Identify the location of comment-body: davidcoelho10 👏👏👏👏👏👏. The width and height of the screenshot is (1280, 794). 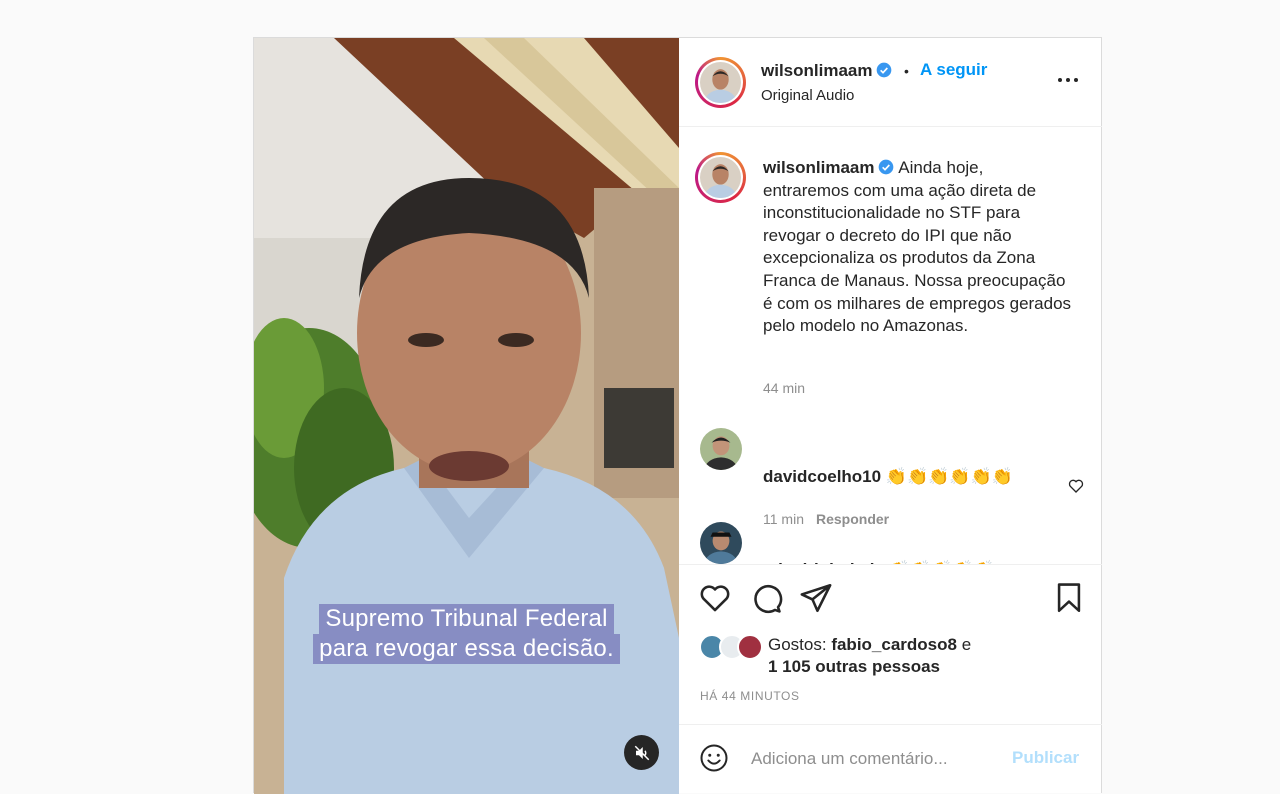
(888, 477).